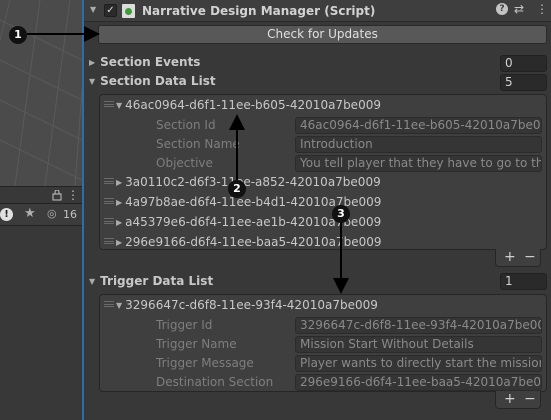  Describe the element at coordinates (18, 35) in the screenshot. I see `callout-1: 1` at that location.